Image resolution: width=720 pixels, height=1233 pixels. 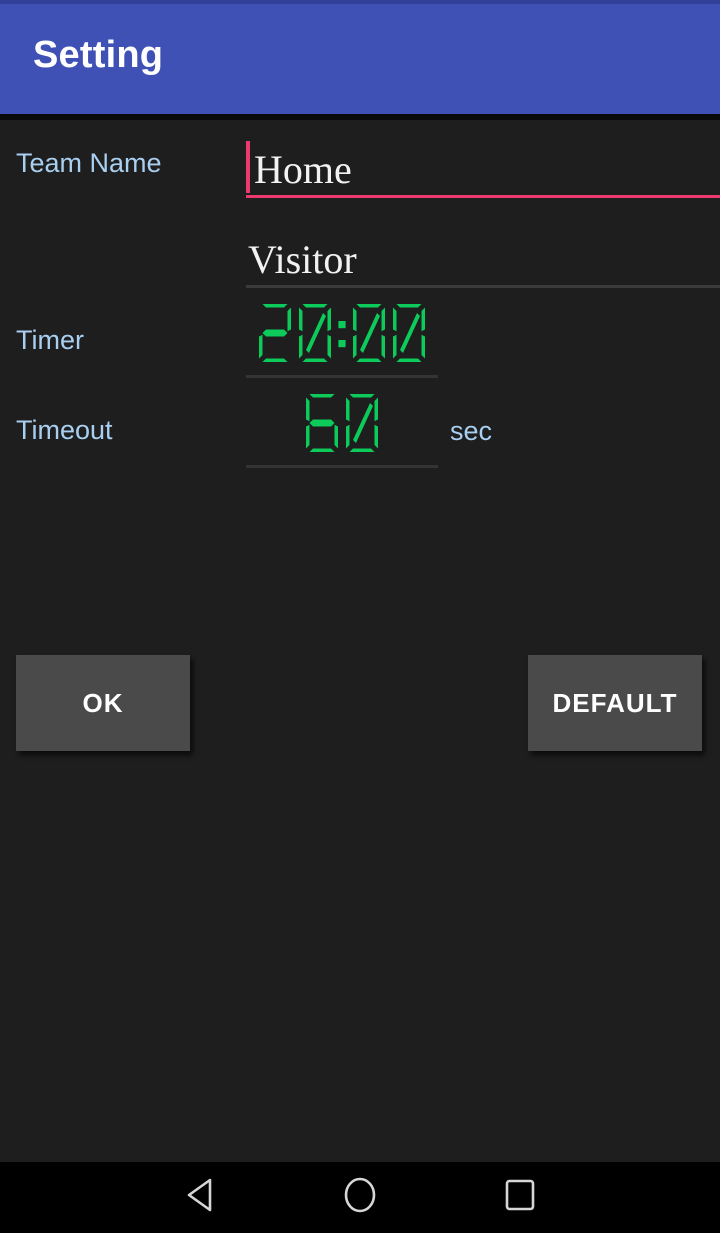 I want to click on default-button: DEFAULT, so click(x=615, y=703).